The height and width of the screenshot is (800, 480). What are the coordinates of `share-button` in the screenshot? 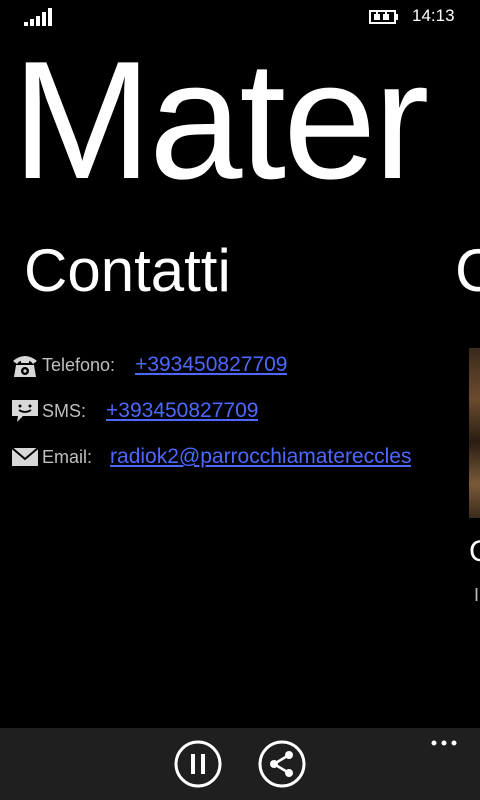 It's located at (282, 764).